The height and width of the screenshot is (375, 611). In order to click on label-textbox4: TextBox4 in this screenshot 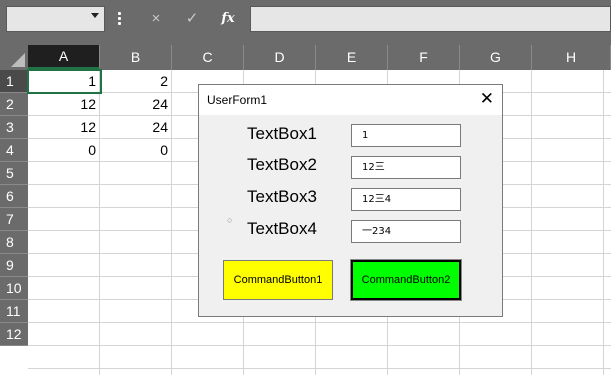, I will do `click(282, 228)`.